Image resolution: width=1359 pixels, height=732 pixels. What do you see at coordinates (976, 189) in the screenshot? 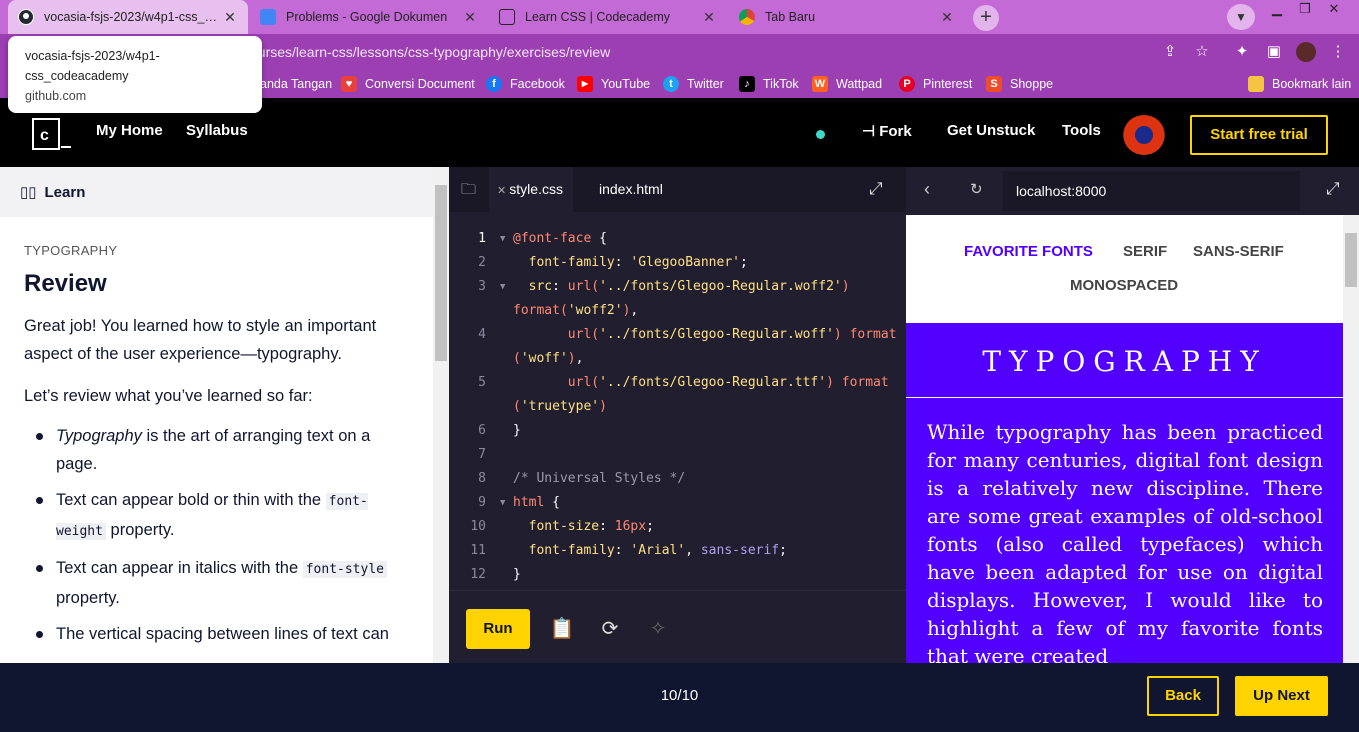
I see `refresh-icon: ↻` at bounding box center [976, 189].